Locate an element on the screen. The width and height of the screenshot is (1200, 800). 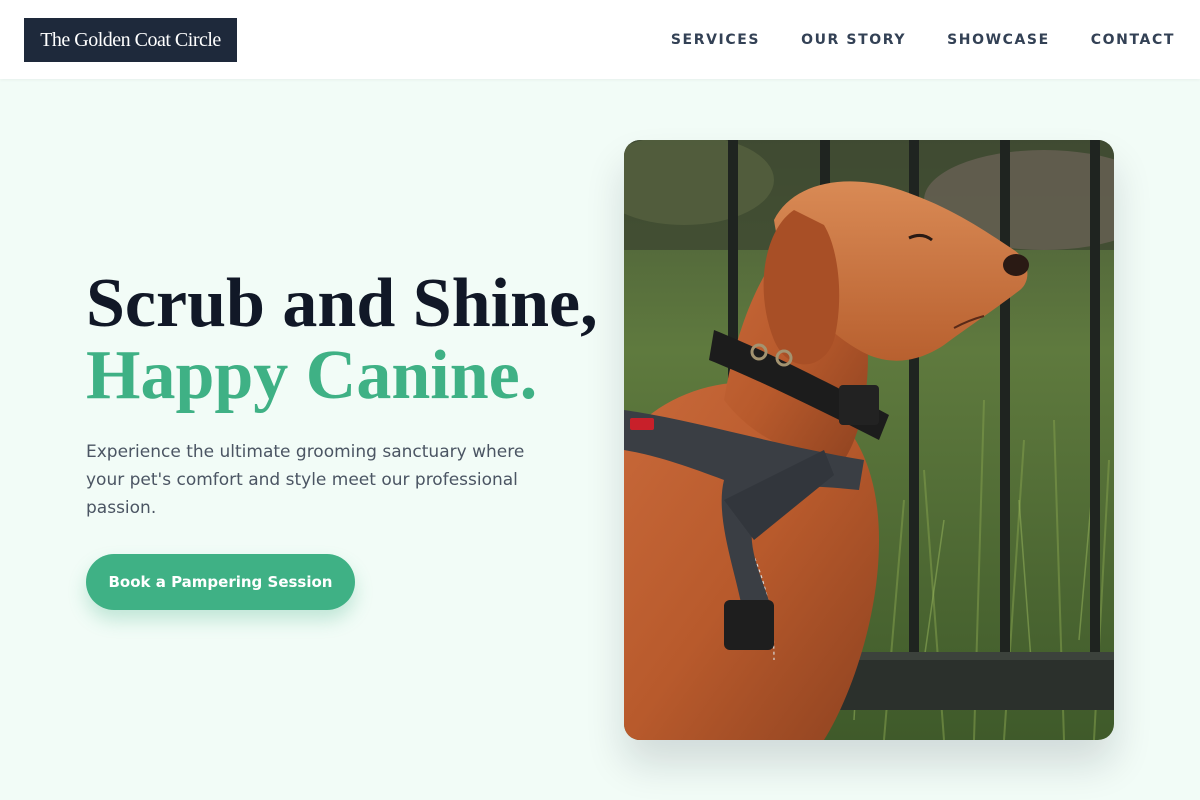
nav-link-showcase: SHOWCASE is located at coordinates (998, 40).